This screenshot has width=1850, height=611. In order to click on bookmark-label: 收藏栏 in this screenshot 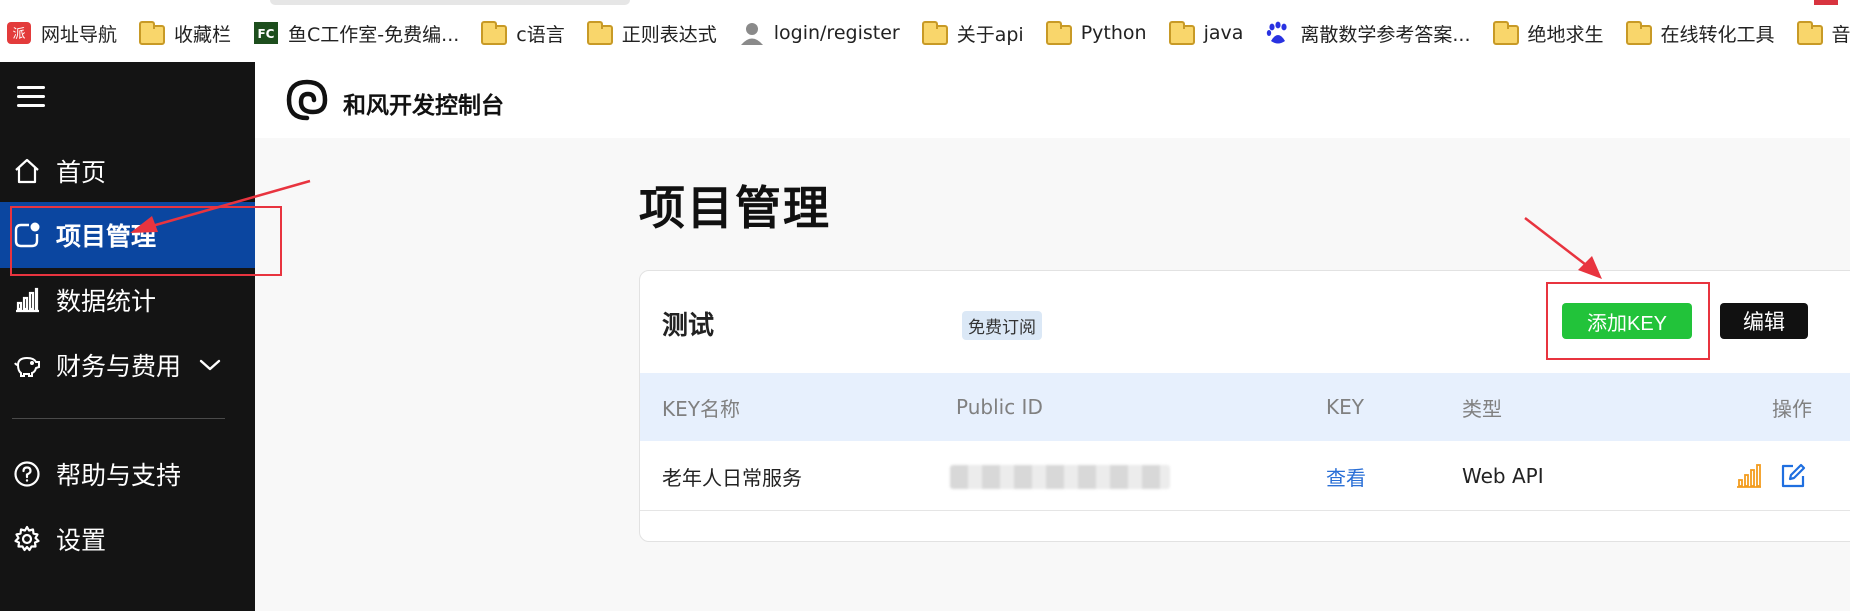, I will do `click(203, 34)`.